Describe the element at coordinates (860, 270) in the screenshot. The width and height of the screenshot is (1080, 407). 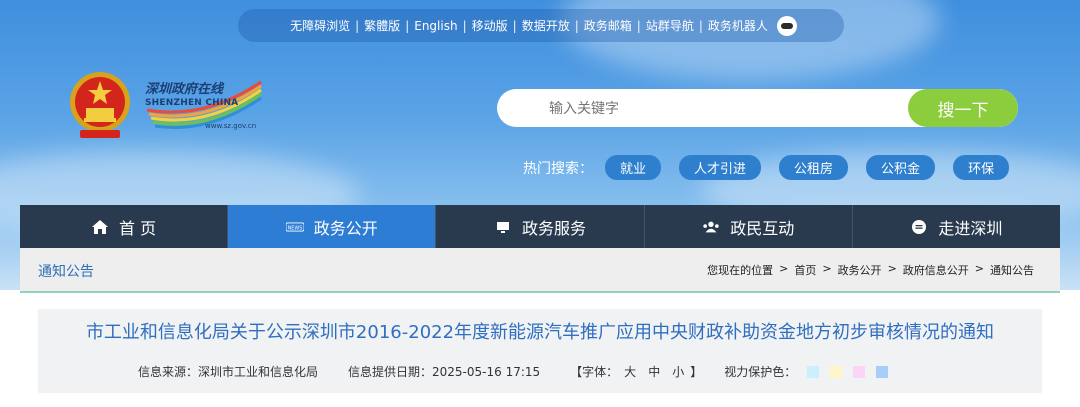
I see `breadcrumb-gov-affairs: 政务公开` at that location.